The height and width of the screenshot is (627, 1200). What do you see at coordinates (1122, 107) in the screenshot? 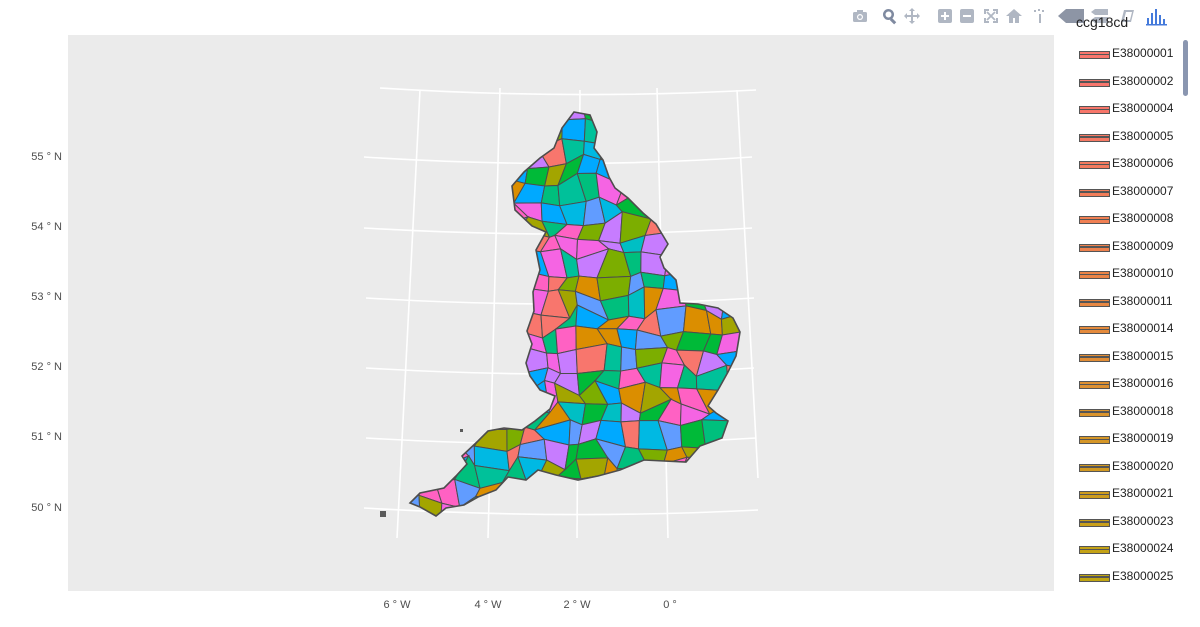
I see `legend-item: E38000004` at bounding box center [1122, 107].